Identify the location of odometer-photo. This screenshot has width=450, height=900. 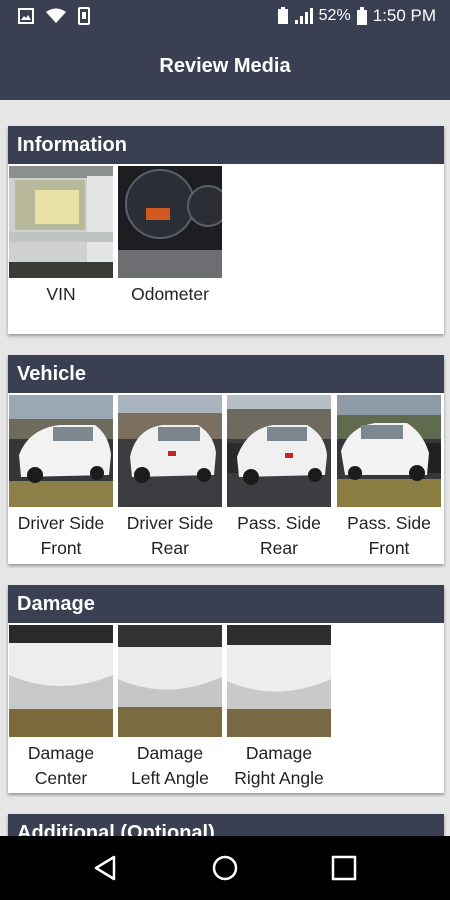
(170, 222).